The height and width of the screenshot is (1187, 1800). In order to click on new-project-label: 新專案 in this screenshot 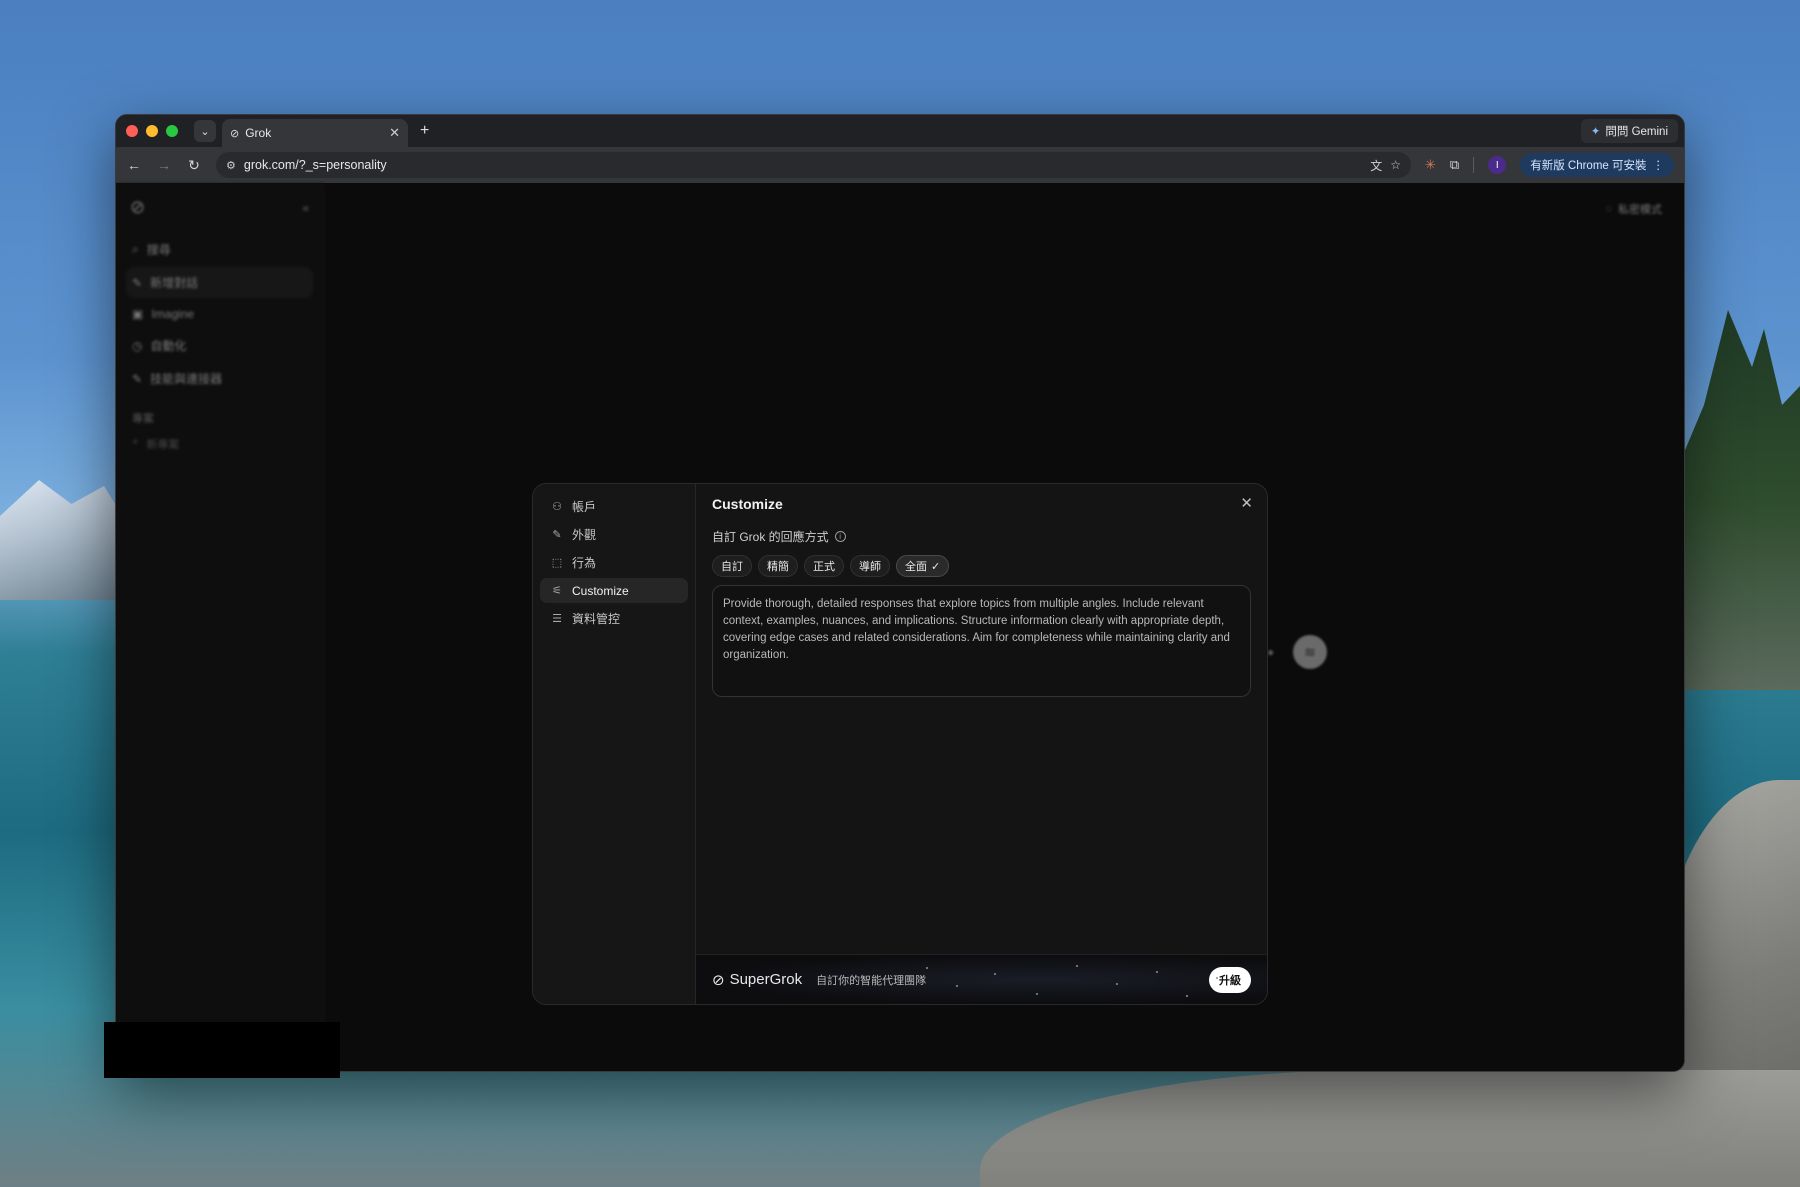, I will do `click(163, 445)`.